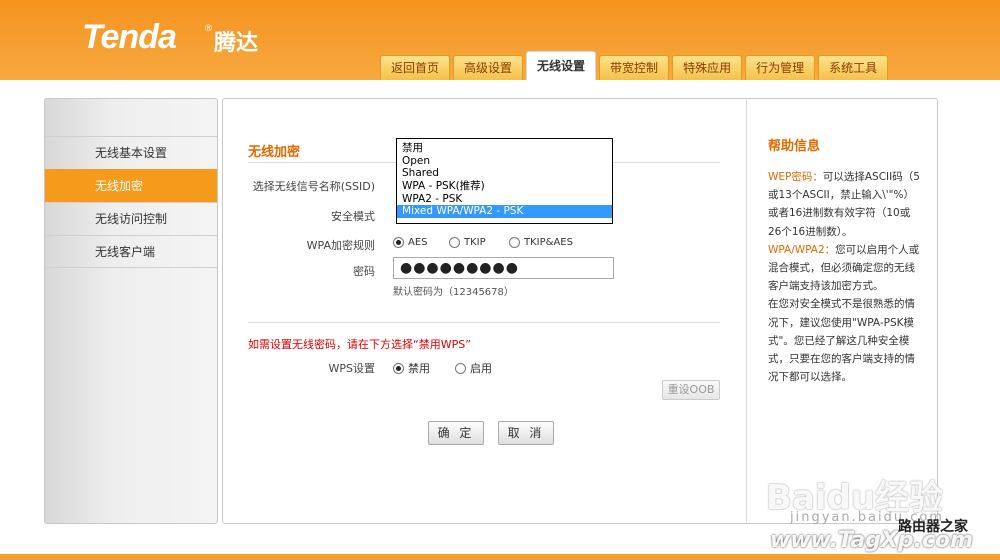 The width and height of the screenshot is (1000, 560). Describe the element at coordinates (503, 268) in the screenshot. I see `password-input: ●●●●●●●●●` at that location.